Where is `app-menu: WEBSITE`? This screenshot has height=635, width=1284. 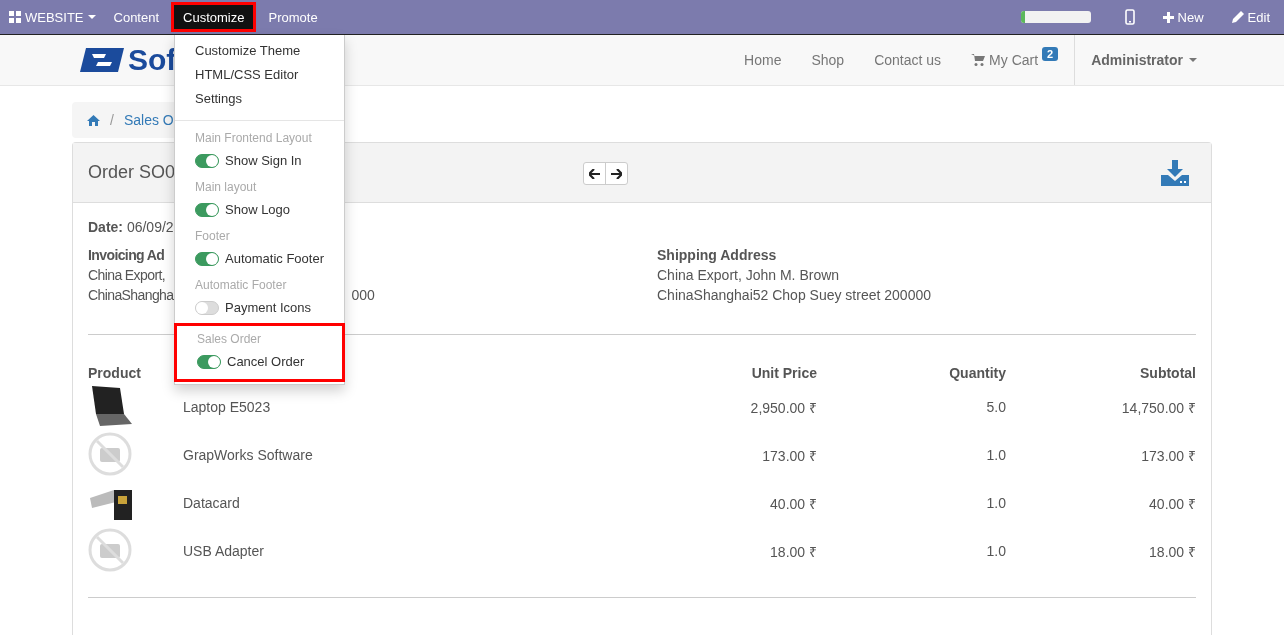 app-menu: WEBSITE is located at coordinates (52, 17).